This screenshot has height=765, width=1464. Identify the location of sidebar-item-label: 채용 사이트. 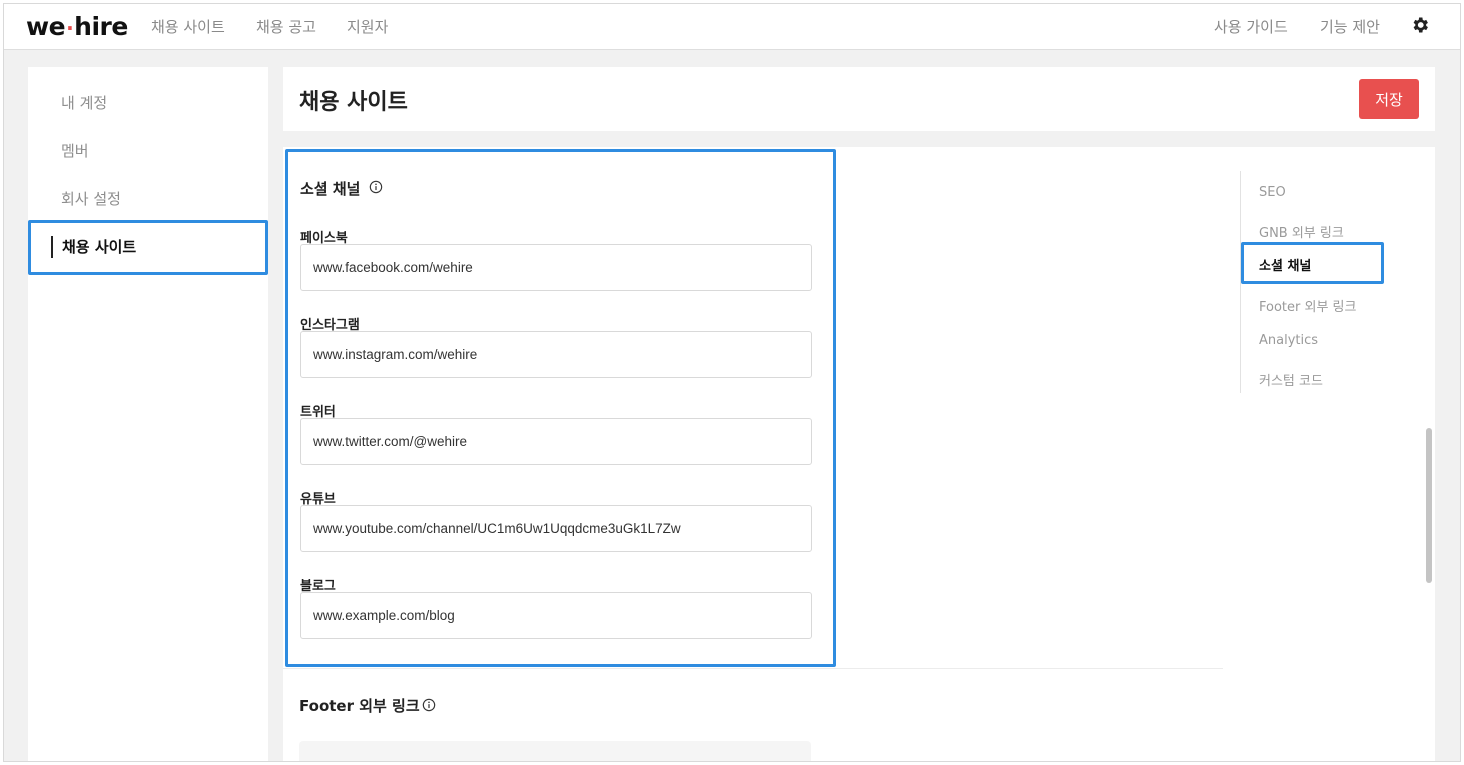
(99, 247).